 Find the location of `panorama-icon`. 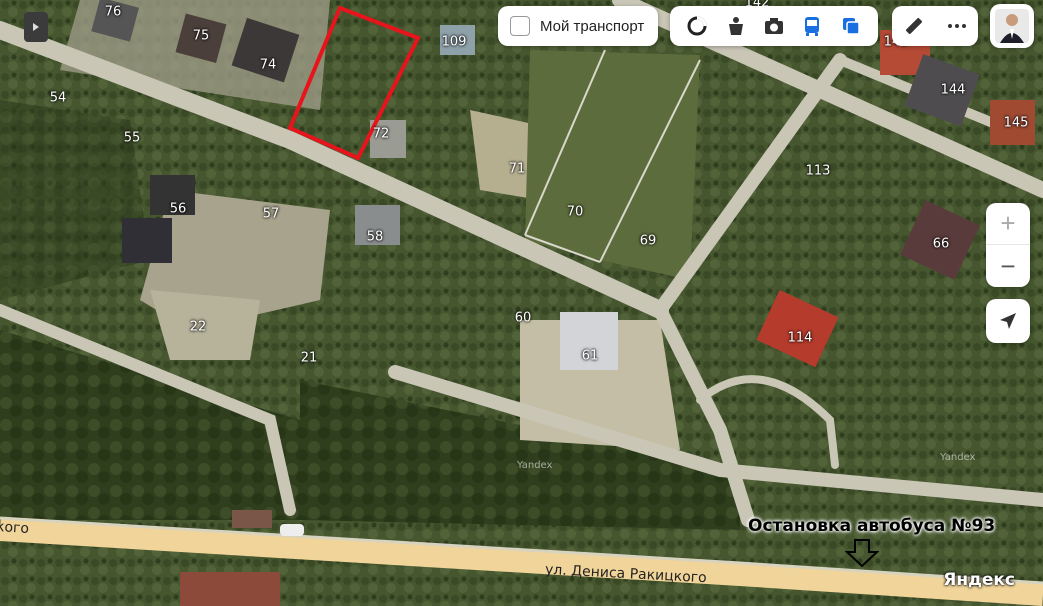

panorama-icon is located at coordinates (735, 26).